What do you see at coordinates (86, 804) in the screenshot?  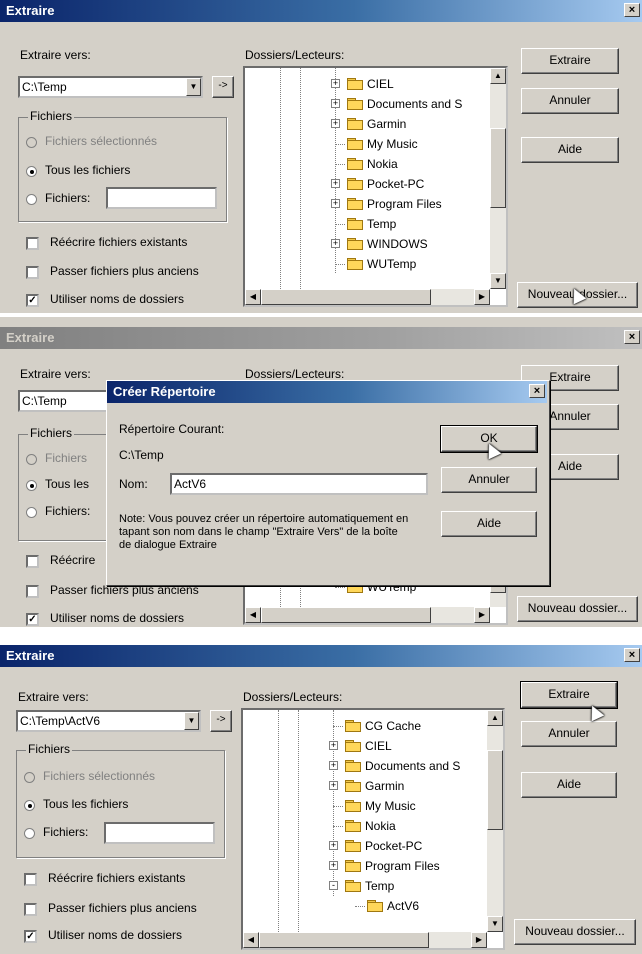 I see `radio-all-files-label: Tous les fichiers` at bounding box center [86, 804].